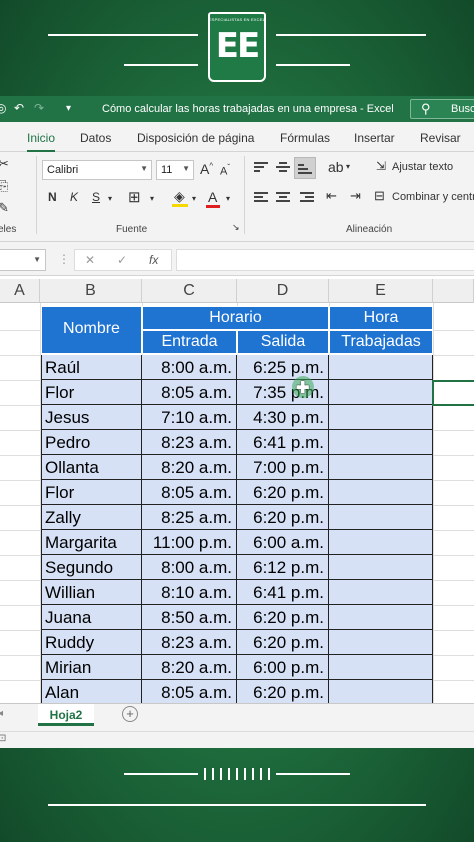  I want to click on font-color-icon: A, so click(212, 197).